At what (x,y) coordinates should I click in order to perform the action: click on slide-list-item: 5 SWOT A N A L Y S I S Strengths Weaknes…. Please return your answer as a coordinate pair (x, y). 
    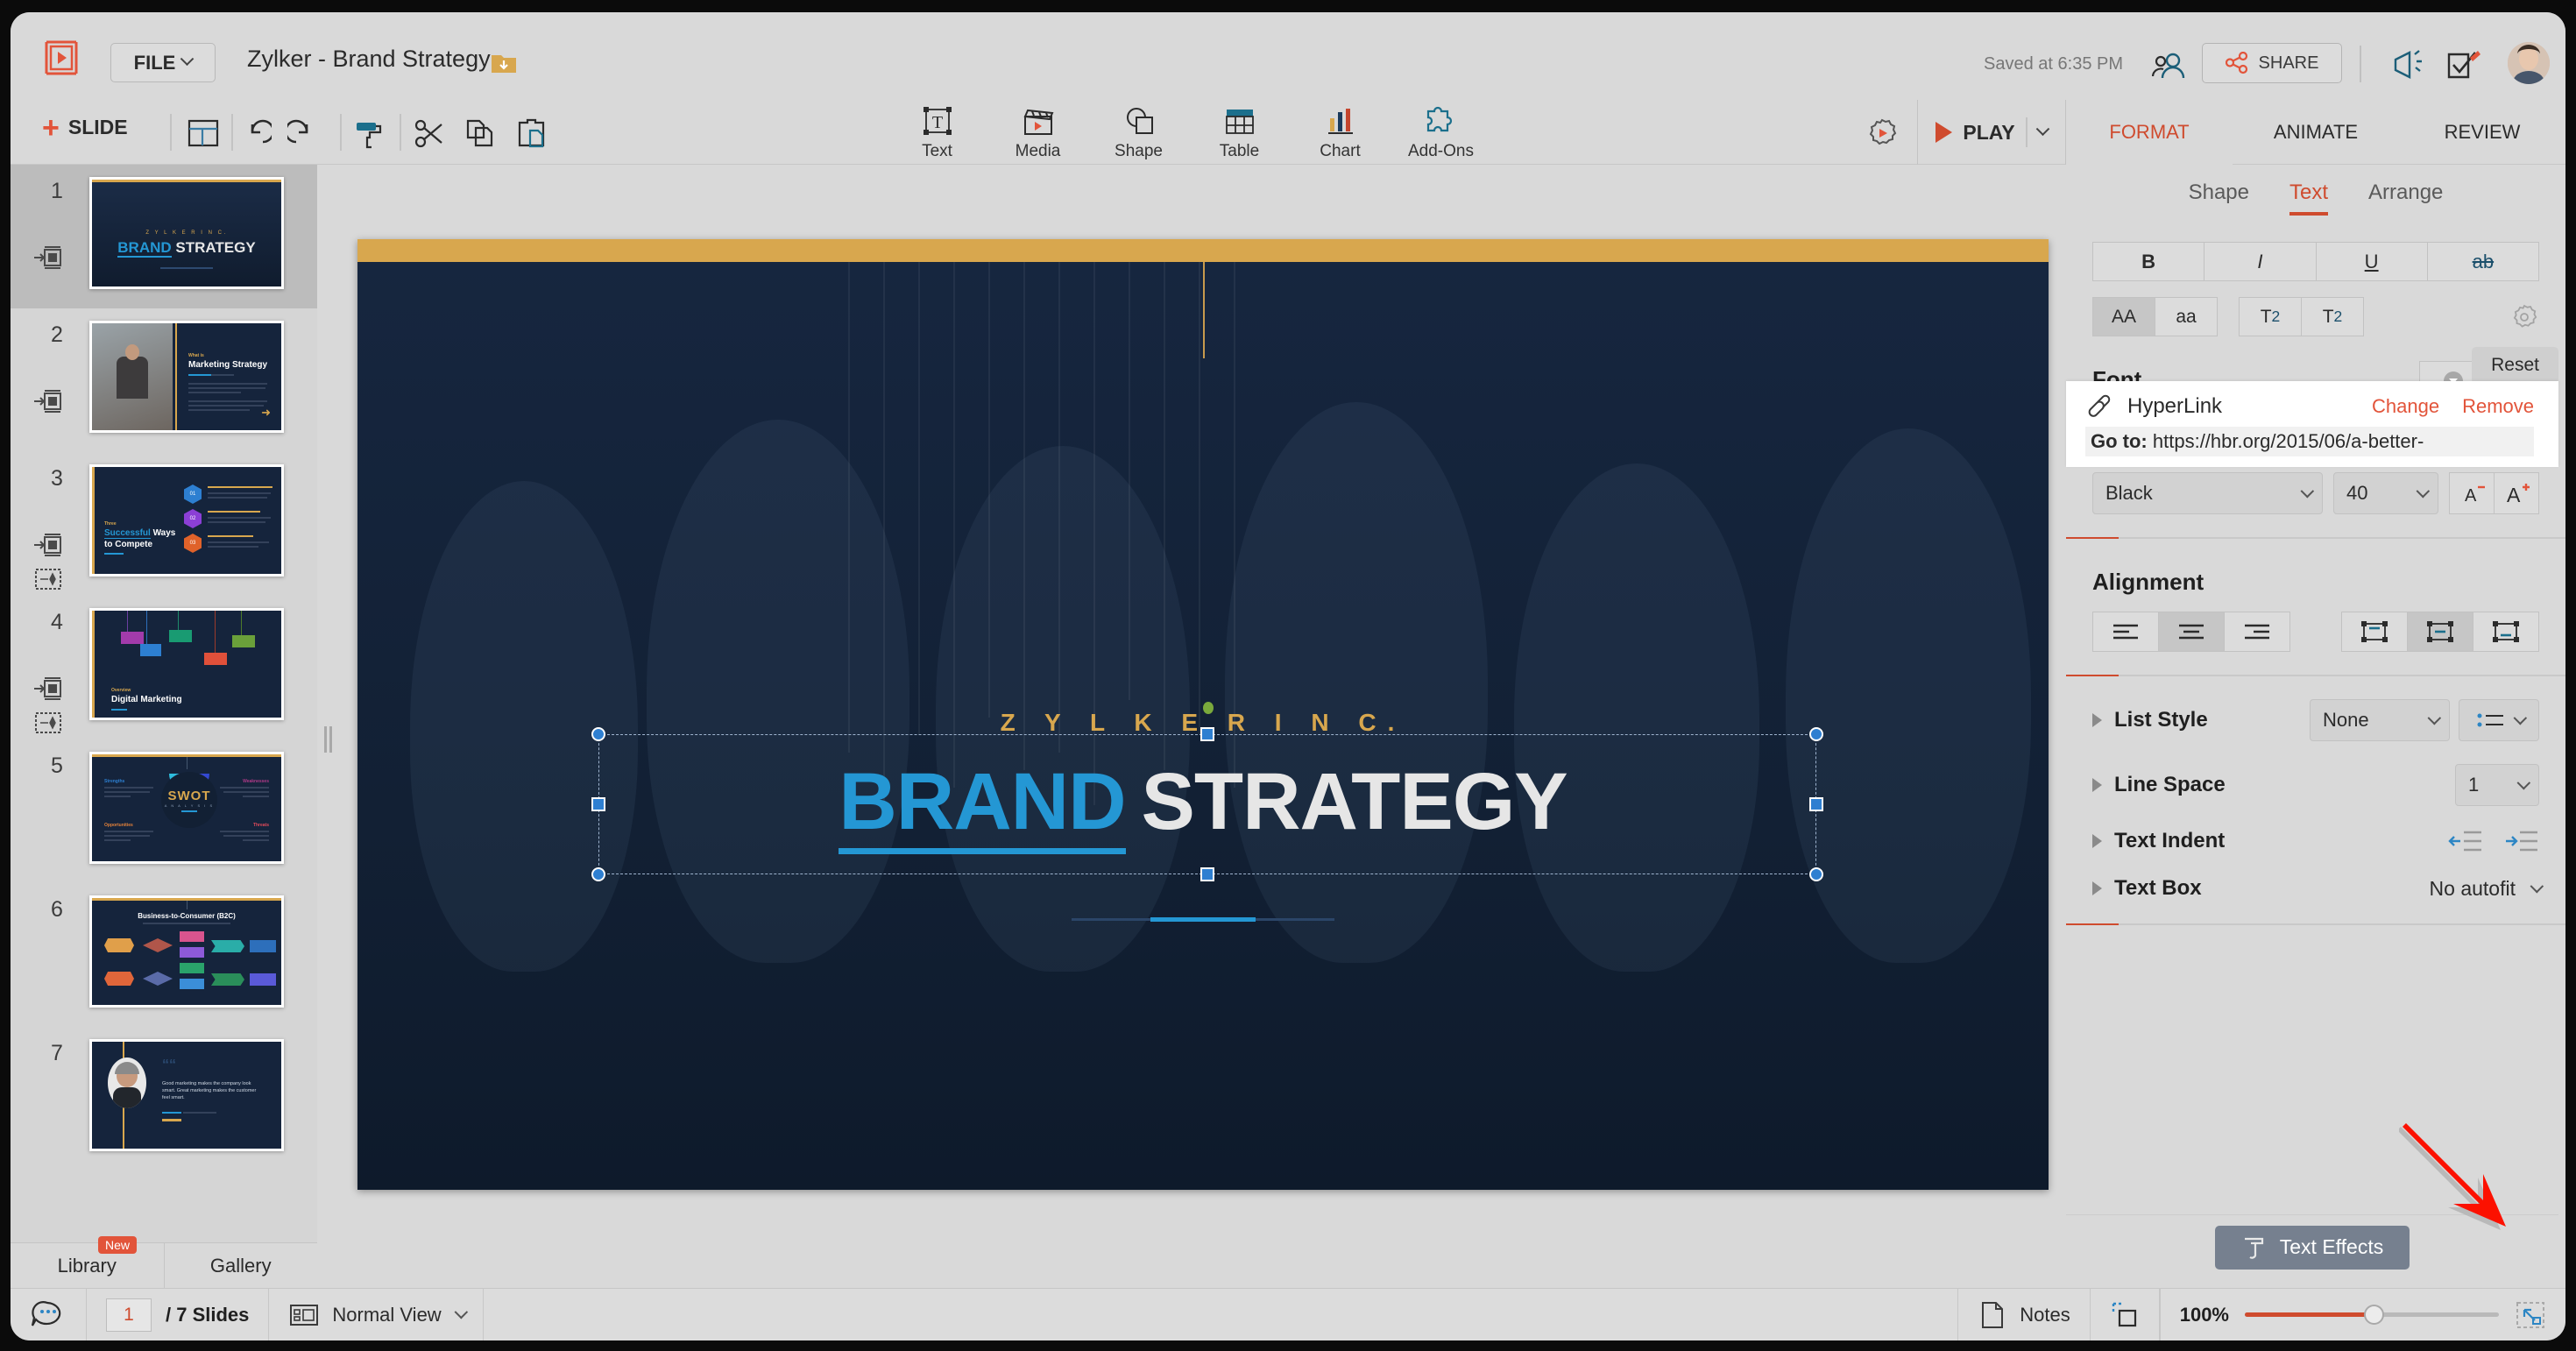
    Looking at the image, I should click on (164, 811).